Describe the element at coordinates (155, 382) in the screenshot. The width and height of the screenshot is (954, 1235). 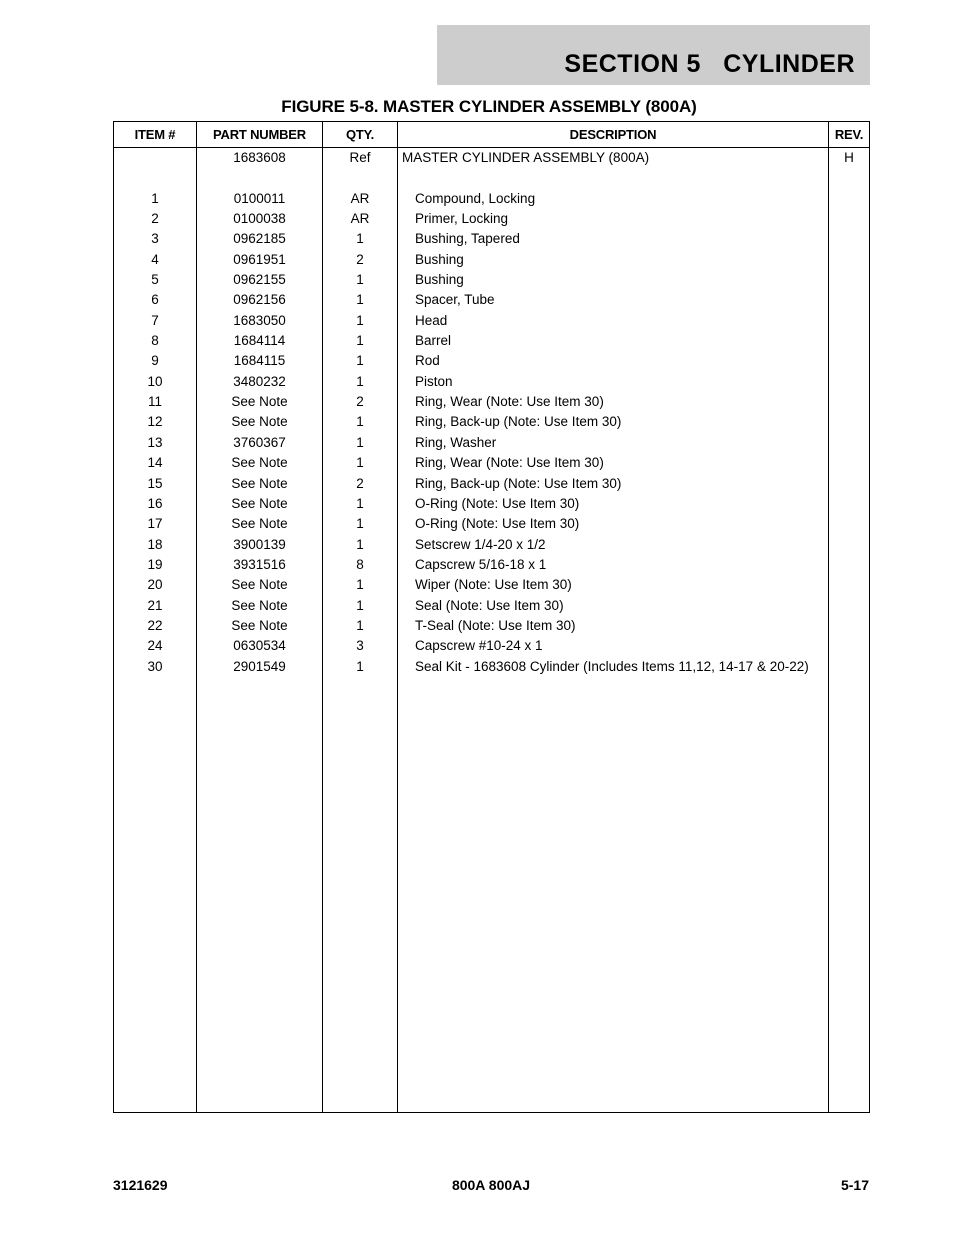
I see `cell-item: 10` at that location.